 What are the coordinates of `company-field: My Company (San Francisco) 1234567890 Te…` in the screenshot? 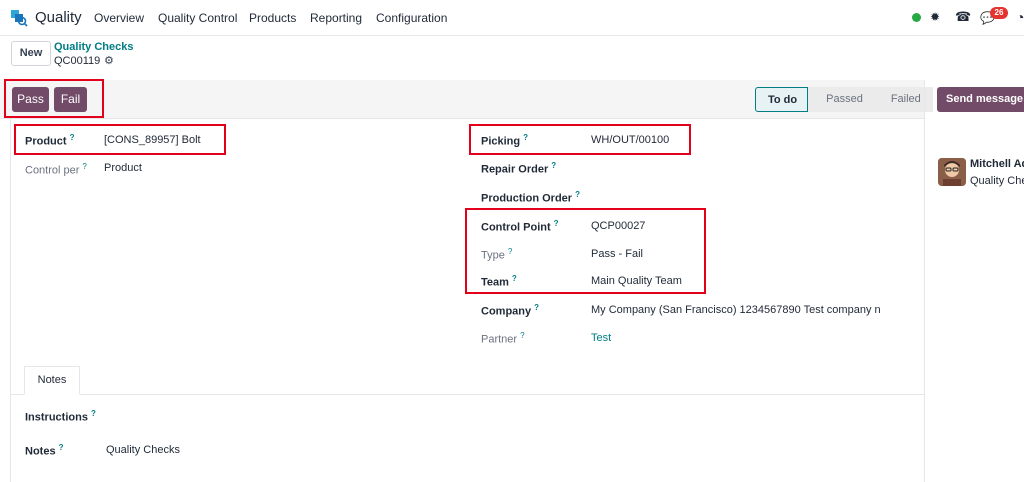 It's located at (736, 310).